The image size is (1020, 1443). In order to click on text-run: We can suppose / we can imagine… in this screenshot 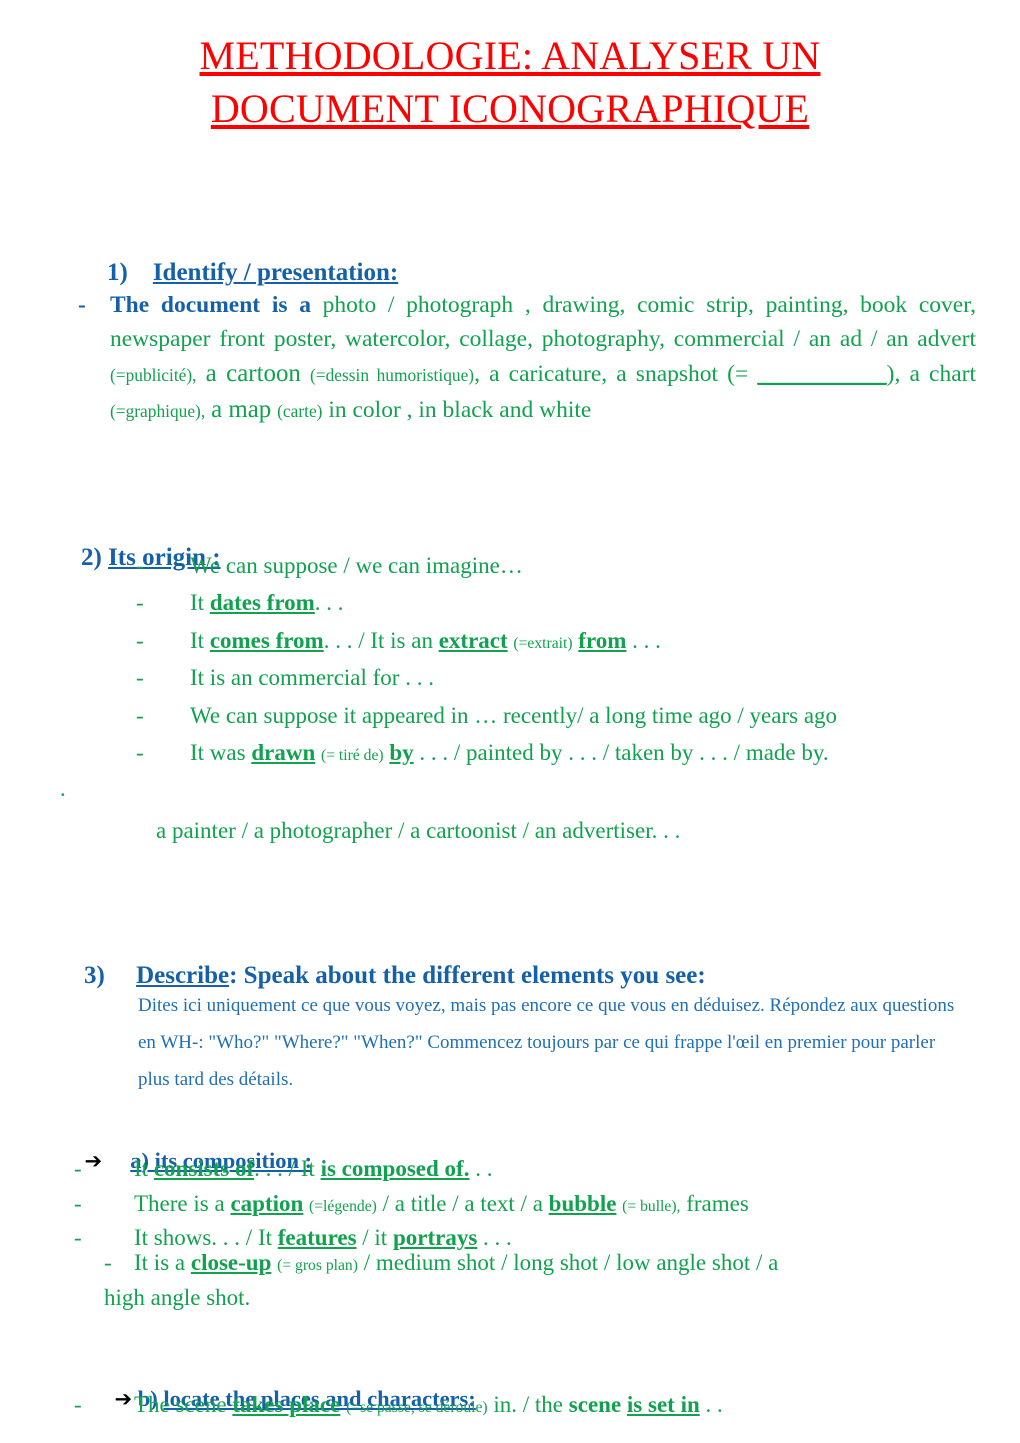, I will do `click(356, 565)`.